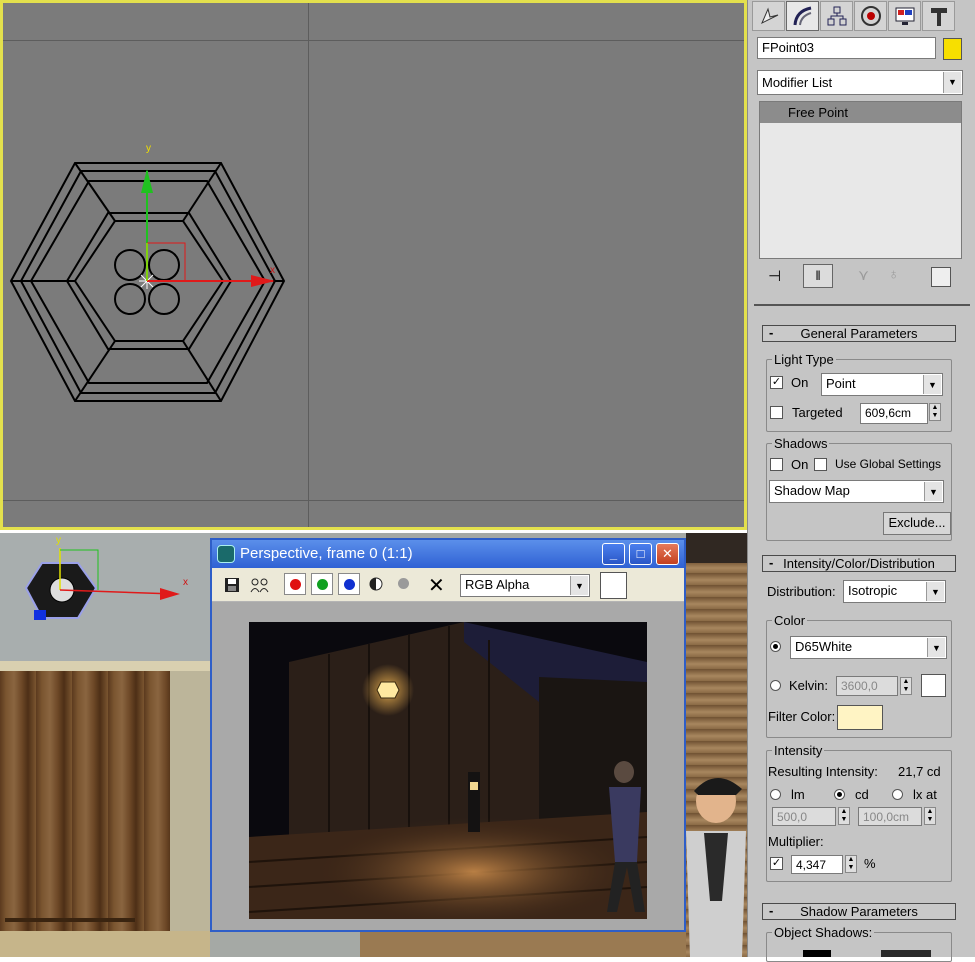 The height and width of the screenshot is (962, 975). I want to click on modify-icon, so click(802, 16).